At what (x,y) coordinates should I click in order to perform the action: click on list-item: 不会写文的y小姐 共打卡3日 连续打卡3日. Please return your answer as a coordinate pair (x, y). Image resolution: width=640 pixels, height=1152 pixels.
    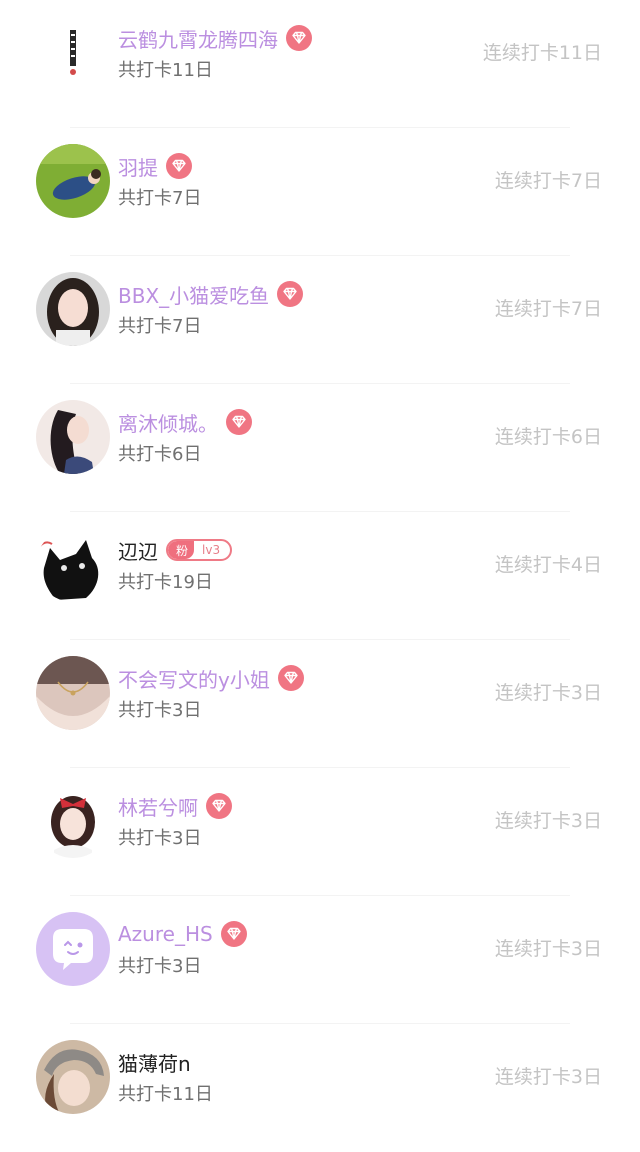
    Looking at the image, I should click on (320, 704).